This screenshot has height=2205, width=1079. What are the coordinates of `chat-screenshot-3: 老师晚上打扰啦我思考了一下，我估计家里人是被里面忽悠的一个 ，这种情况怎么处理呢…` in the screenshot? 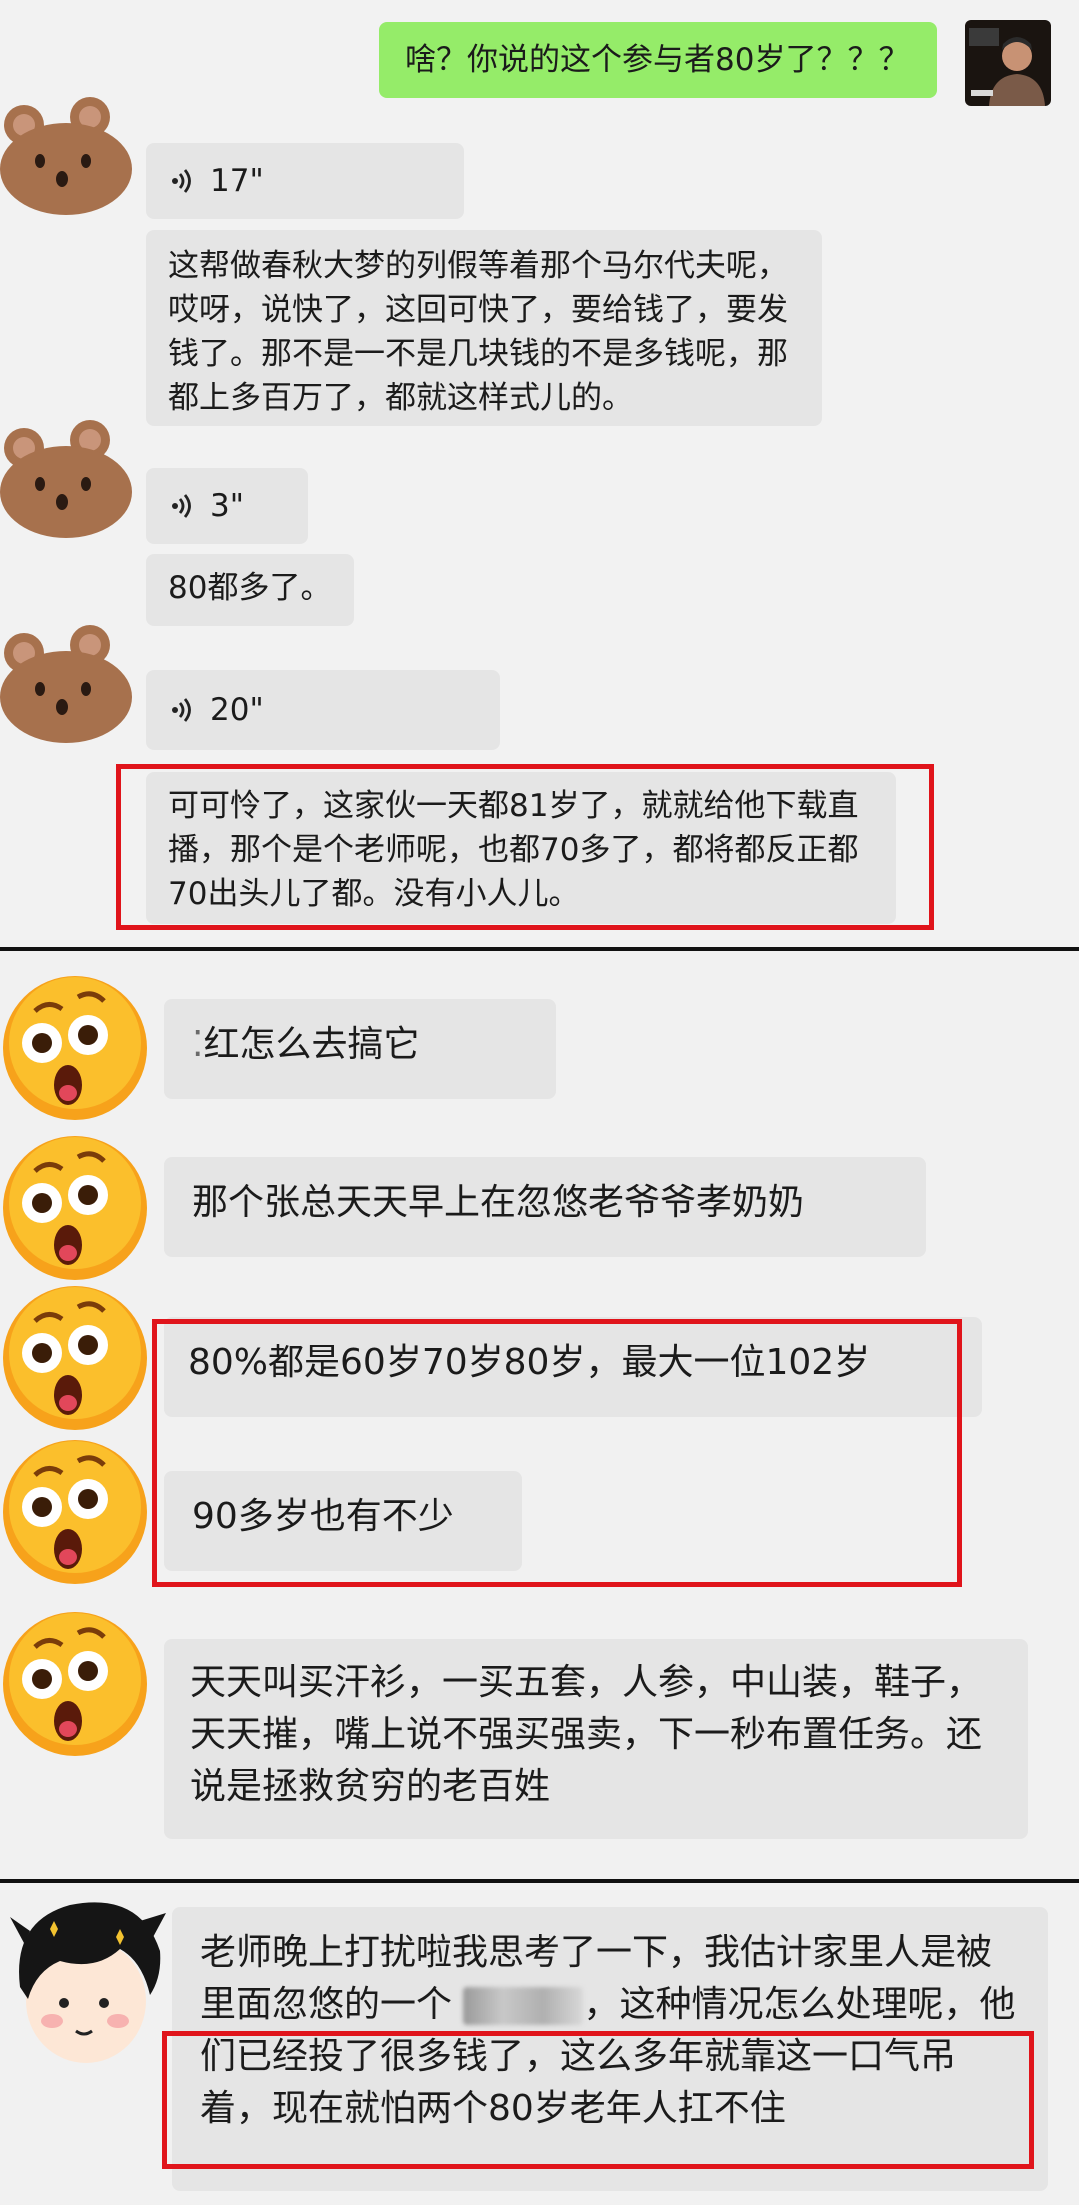 It's located at (539, 2044).